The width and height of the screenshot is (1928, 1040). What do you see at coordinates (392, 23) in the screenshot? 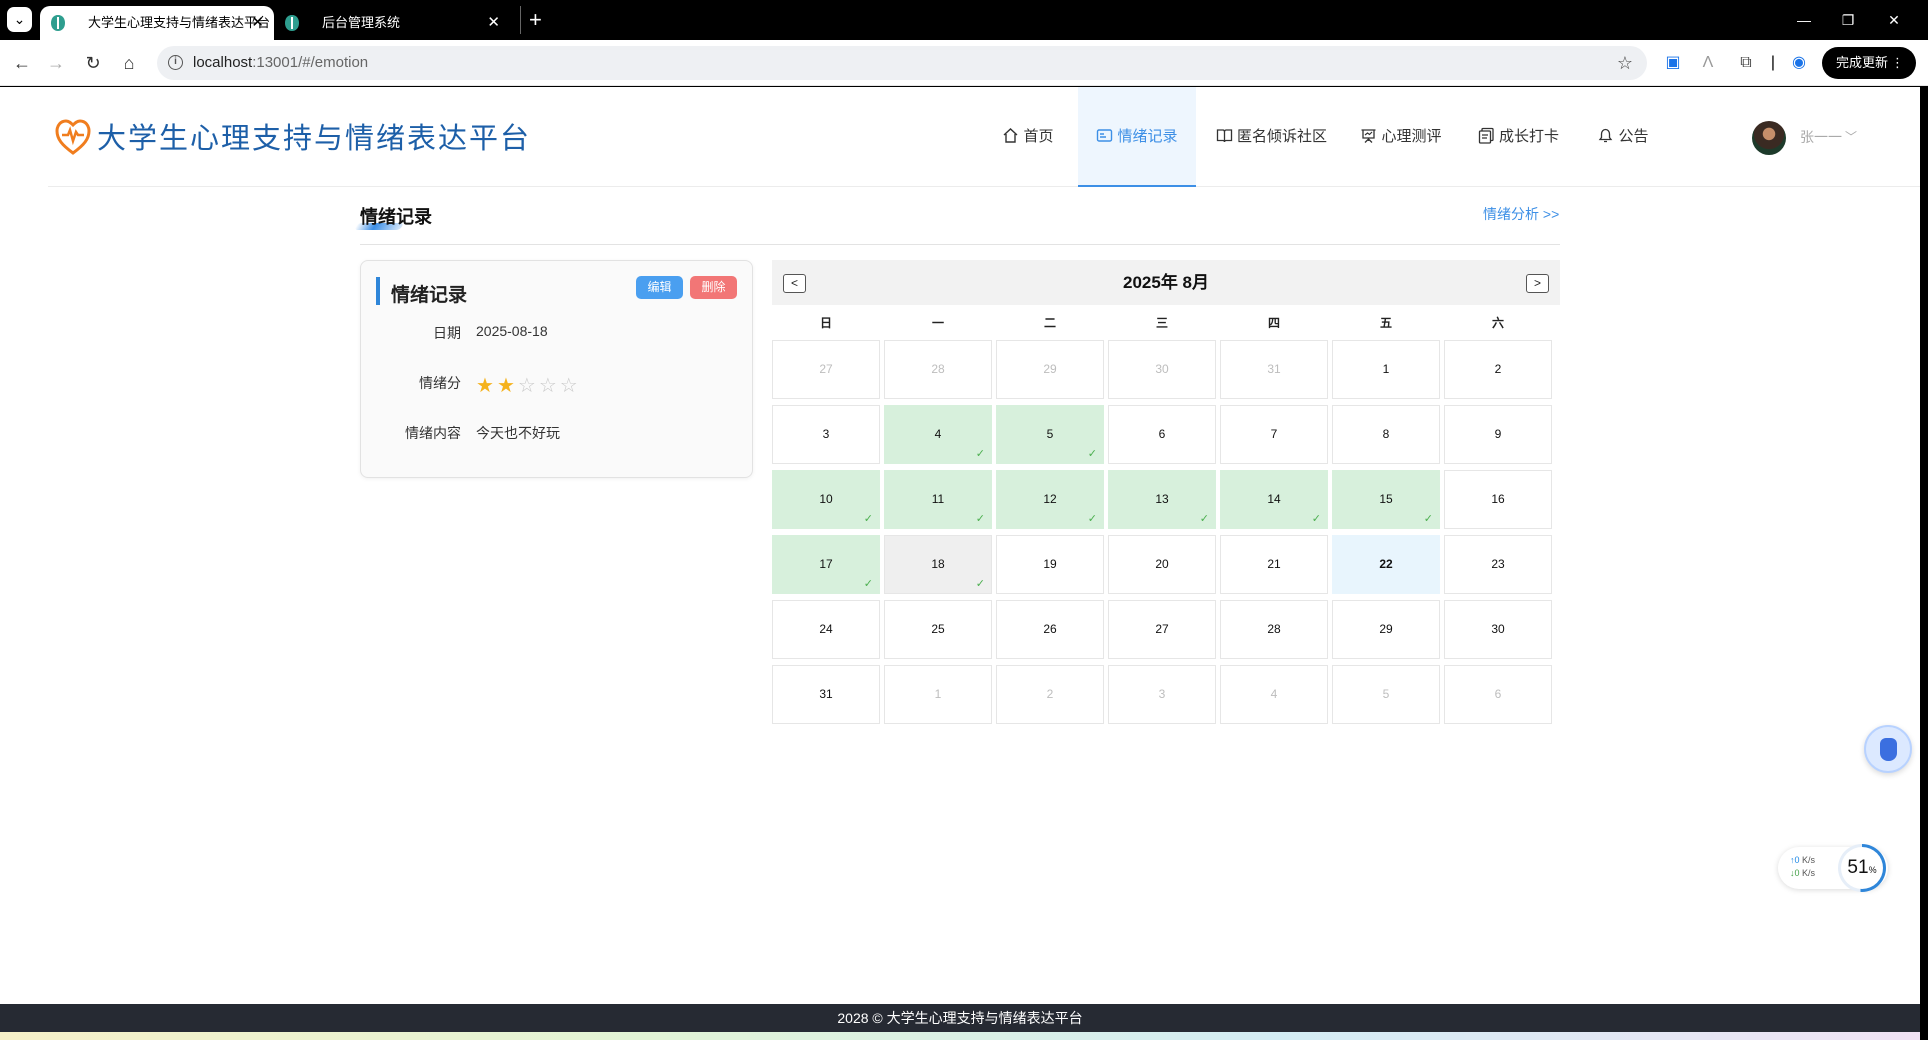
I see `browser-tab-inactive: 后台管理系统 ✕` at bounding box center [392, 23].